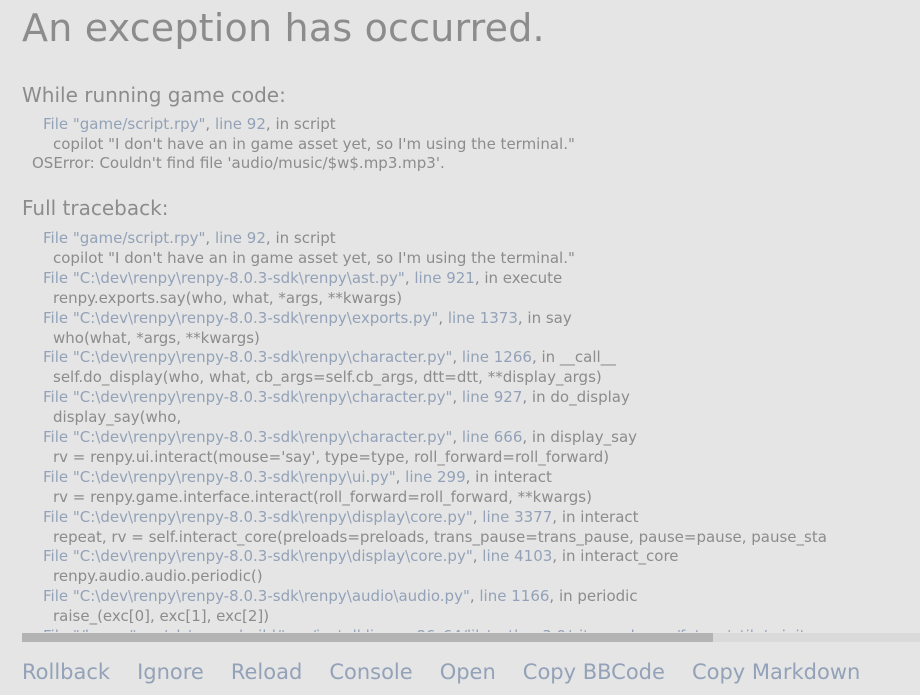  I want to click on traceback-function: , in execute, so click(518, 277).